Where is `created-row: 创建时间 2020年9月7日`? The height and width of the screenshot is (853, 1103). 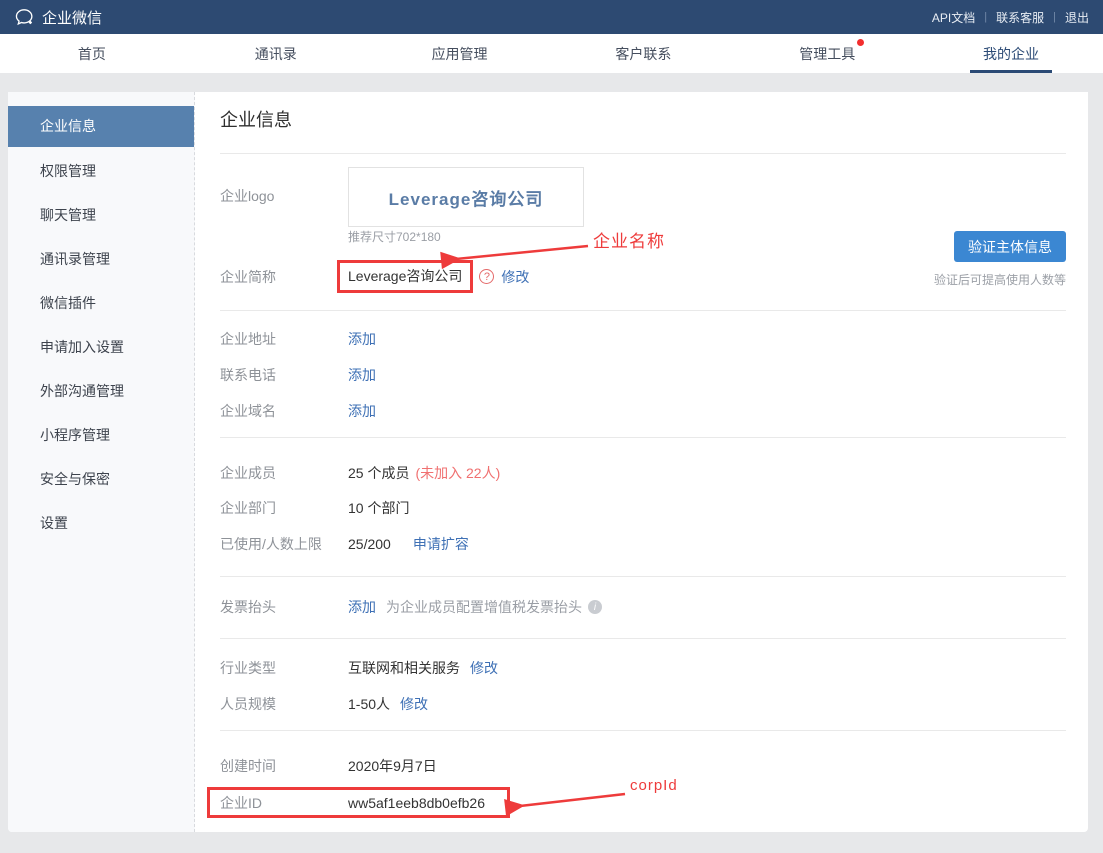
created-row: 创建时间 2020年9月7日 is located at coordinates (328, 766).